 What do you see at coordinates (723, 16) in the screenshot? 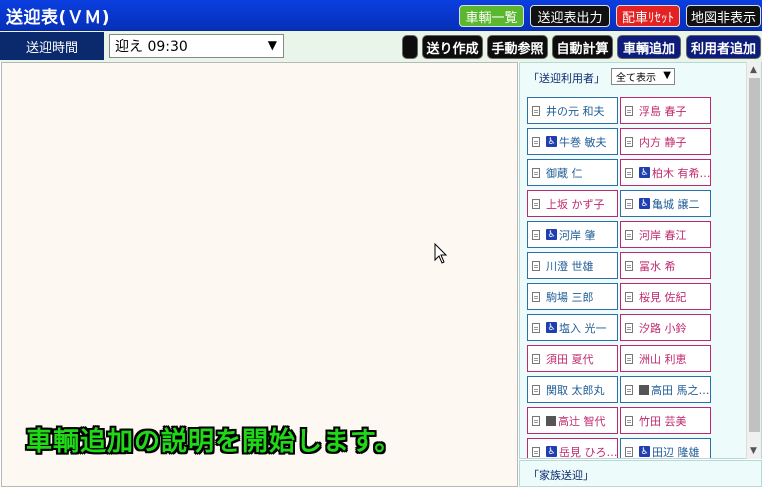
I see `hide-map-button: 地図非表示` at bounding box center [723, 16].